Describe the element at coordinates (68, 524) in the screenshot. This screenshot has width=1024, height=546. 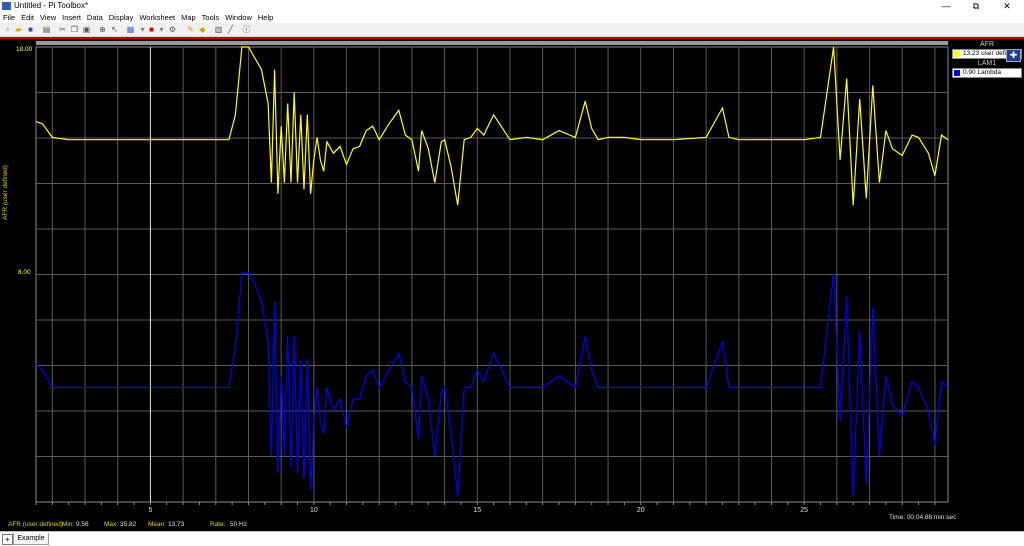
I see `status-min-label: Min:` at that location.